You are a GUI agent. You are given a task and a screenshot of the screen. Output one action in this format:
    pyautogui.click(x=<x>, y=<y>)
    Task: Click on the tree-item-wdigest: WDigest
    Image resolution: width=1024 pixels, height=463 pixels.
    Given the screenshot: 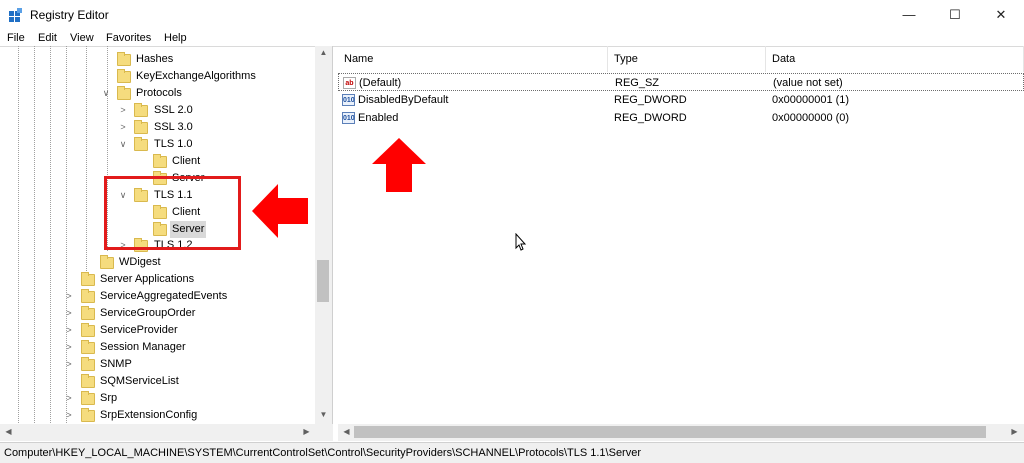 What is the action you would take?
    pyautogui.click(x=157, y=262)
    